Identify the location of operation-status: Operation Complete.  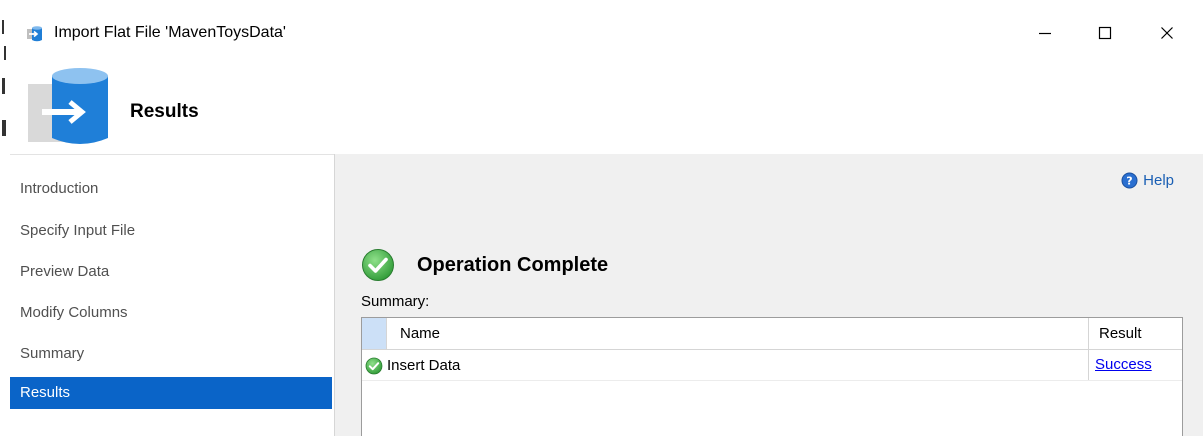
(484, 265).